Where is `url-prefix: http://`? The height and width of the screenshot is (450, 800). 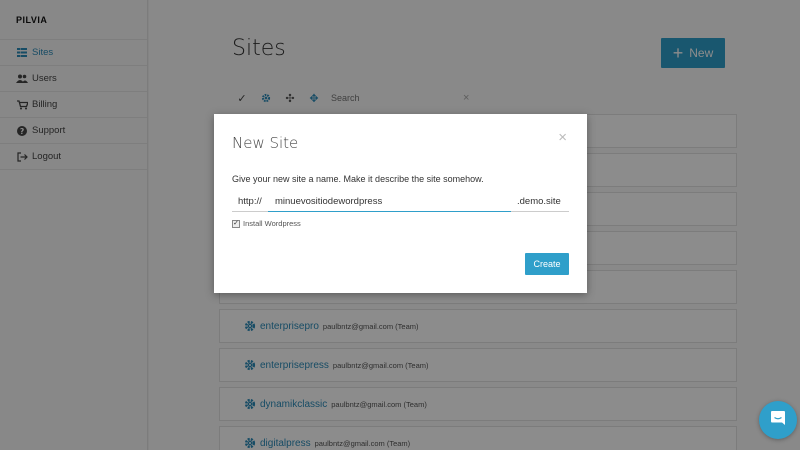 url-prefix: http:// is located at coordinates (250, 202).